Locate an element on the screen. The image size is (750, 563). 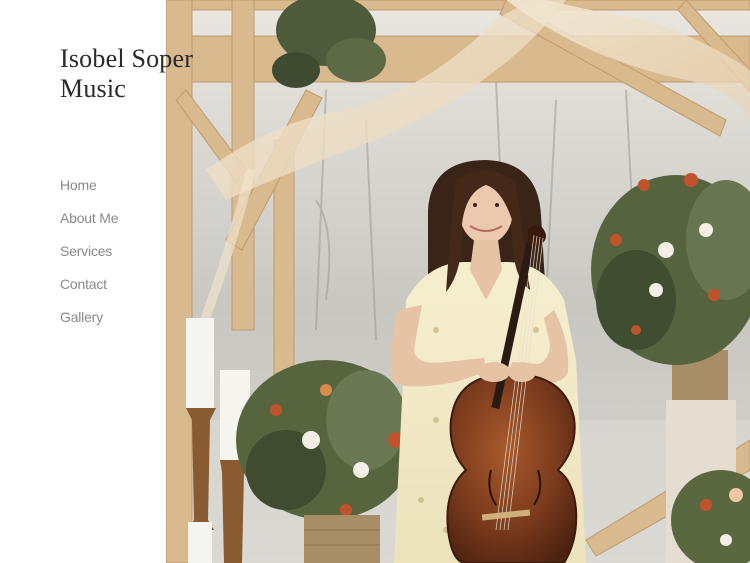
nav-item-about-me: About Me is located at coordinates (89, 226).